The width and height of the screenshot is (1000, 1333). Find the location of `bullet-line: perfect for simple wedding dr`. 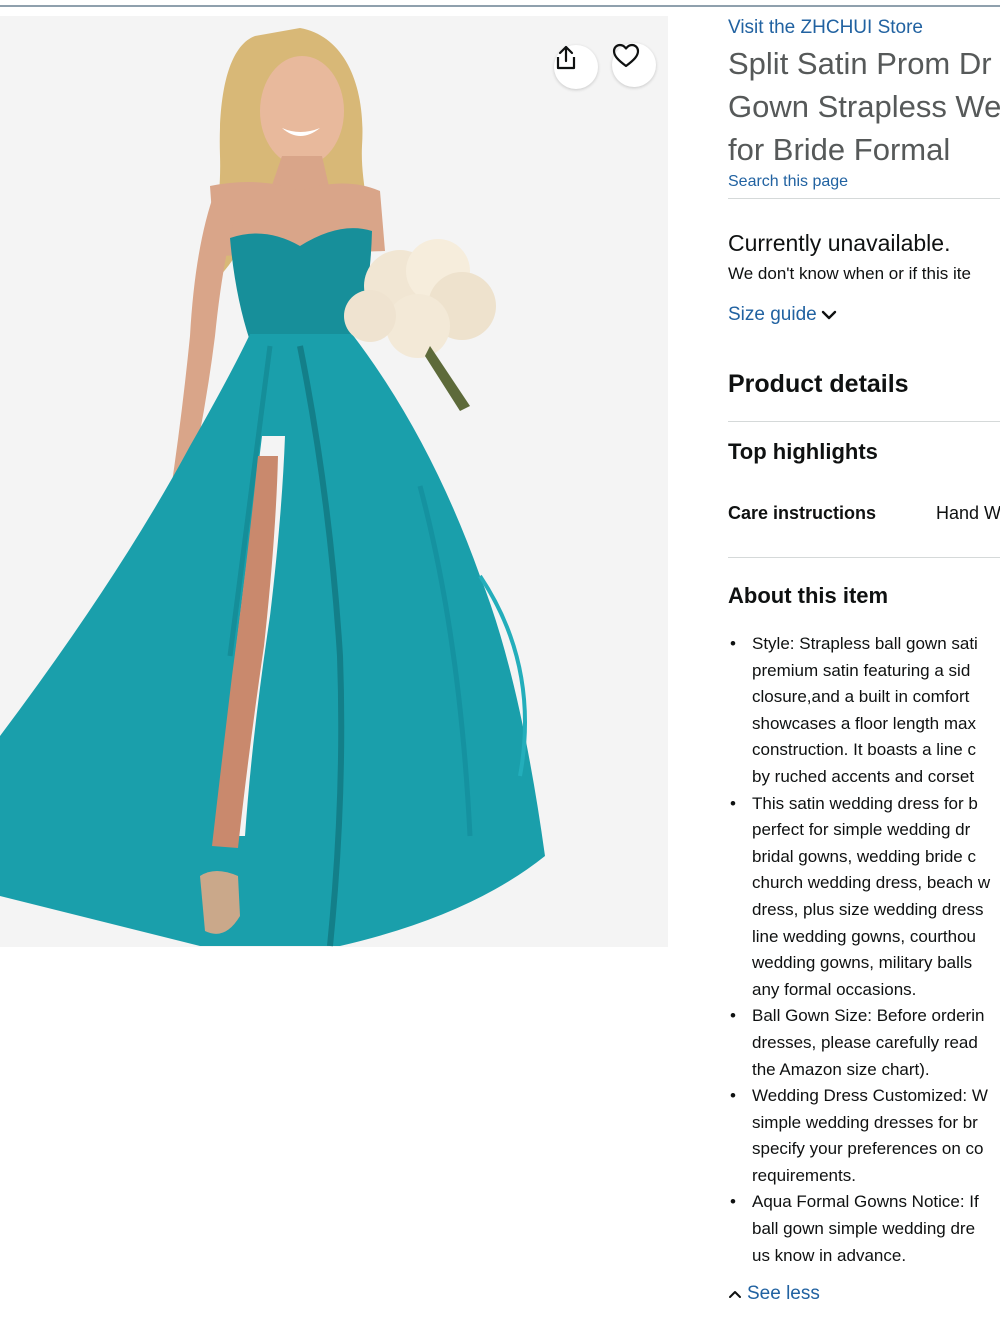

bullet-line: perfect for simple wedding dr is located at coordinates (861, 830).